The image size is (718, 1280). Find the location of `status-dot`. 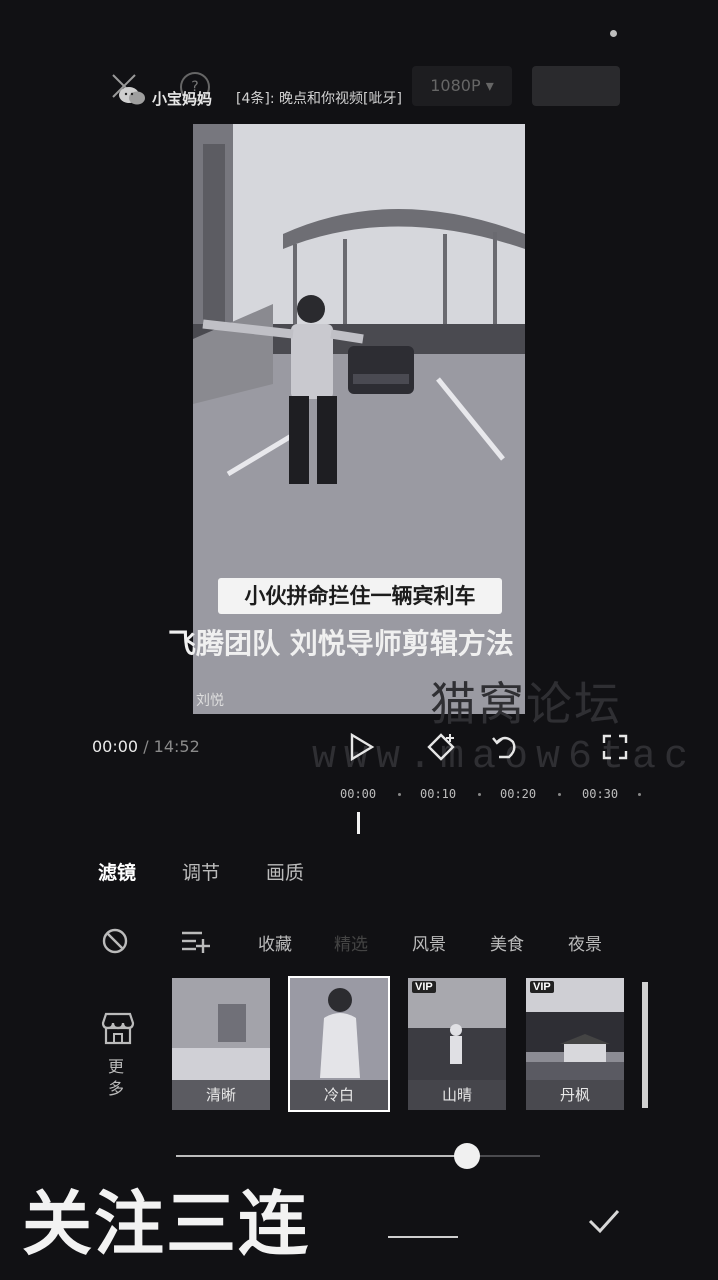

status-dot is located at coordinates (613, 33).